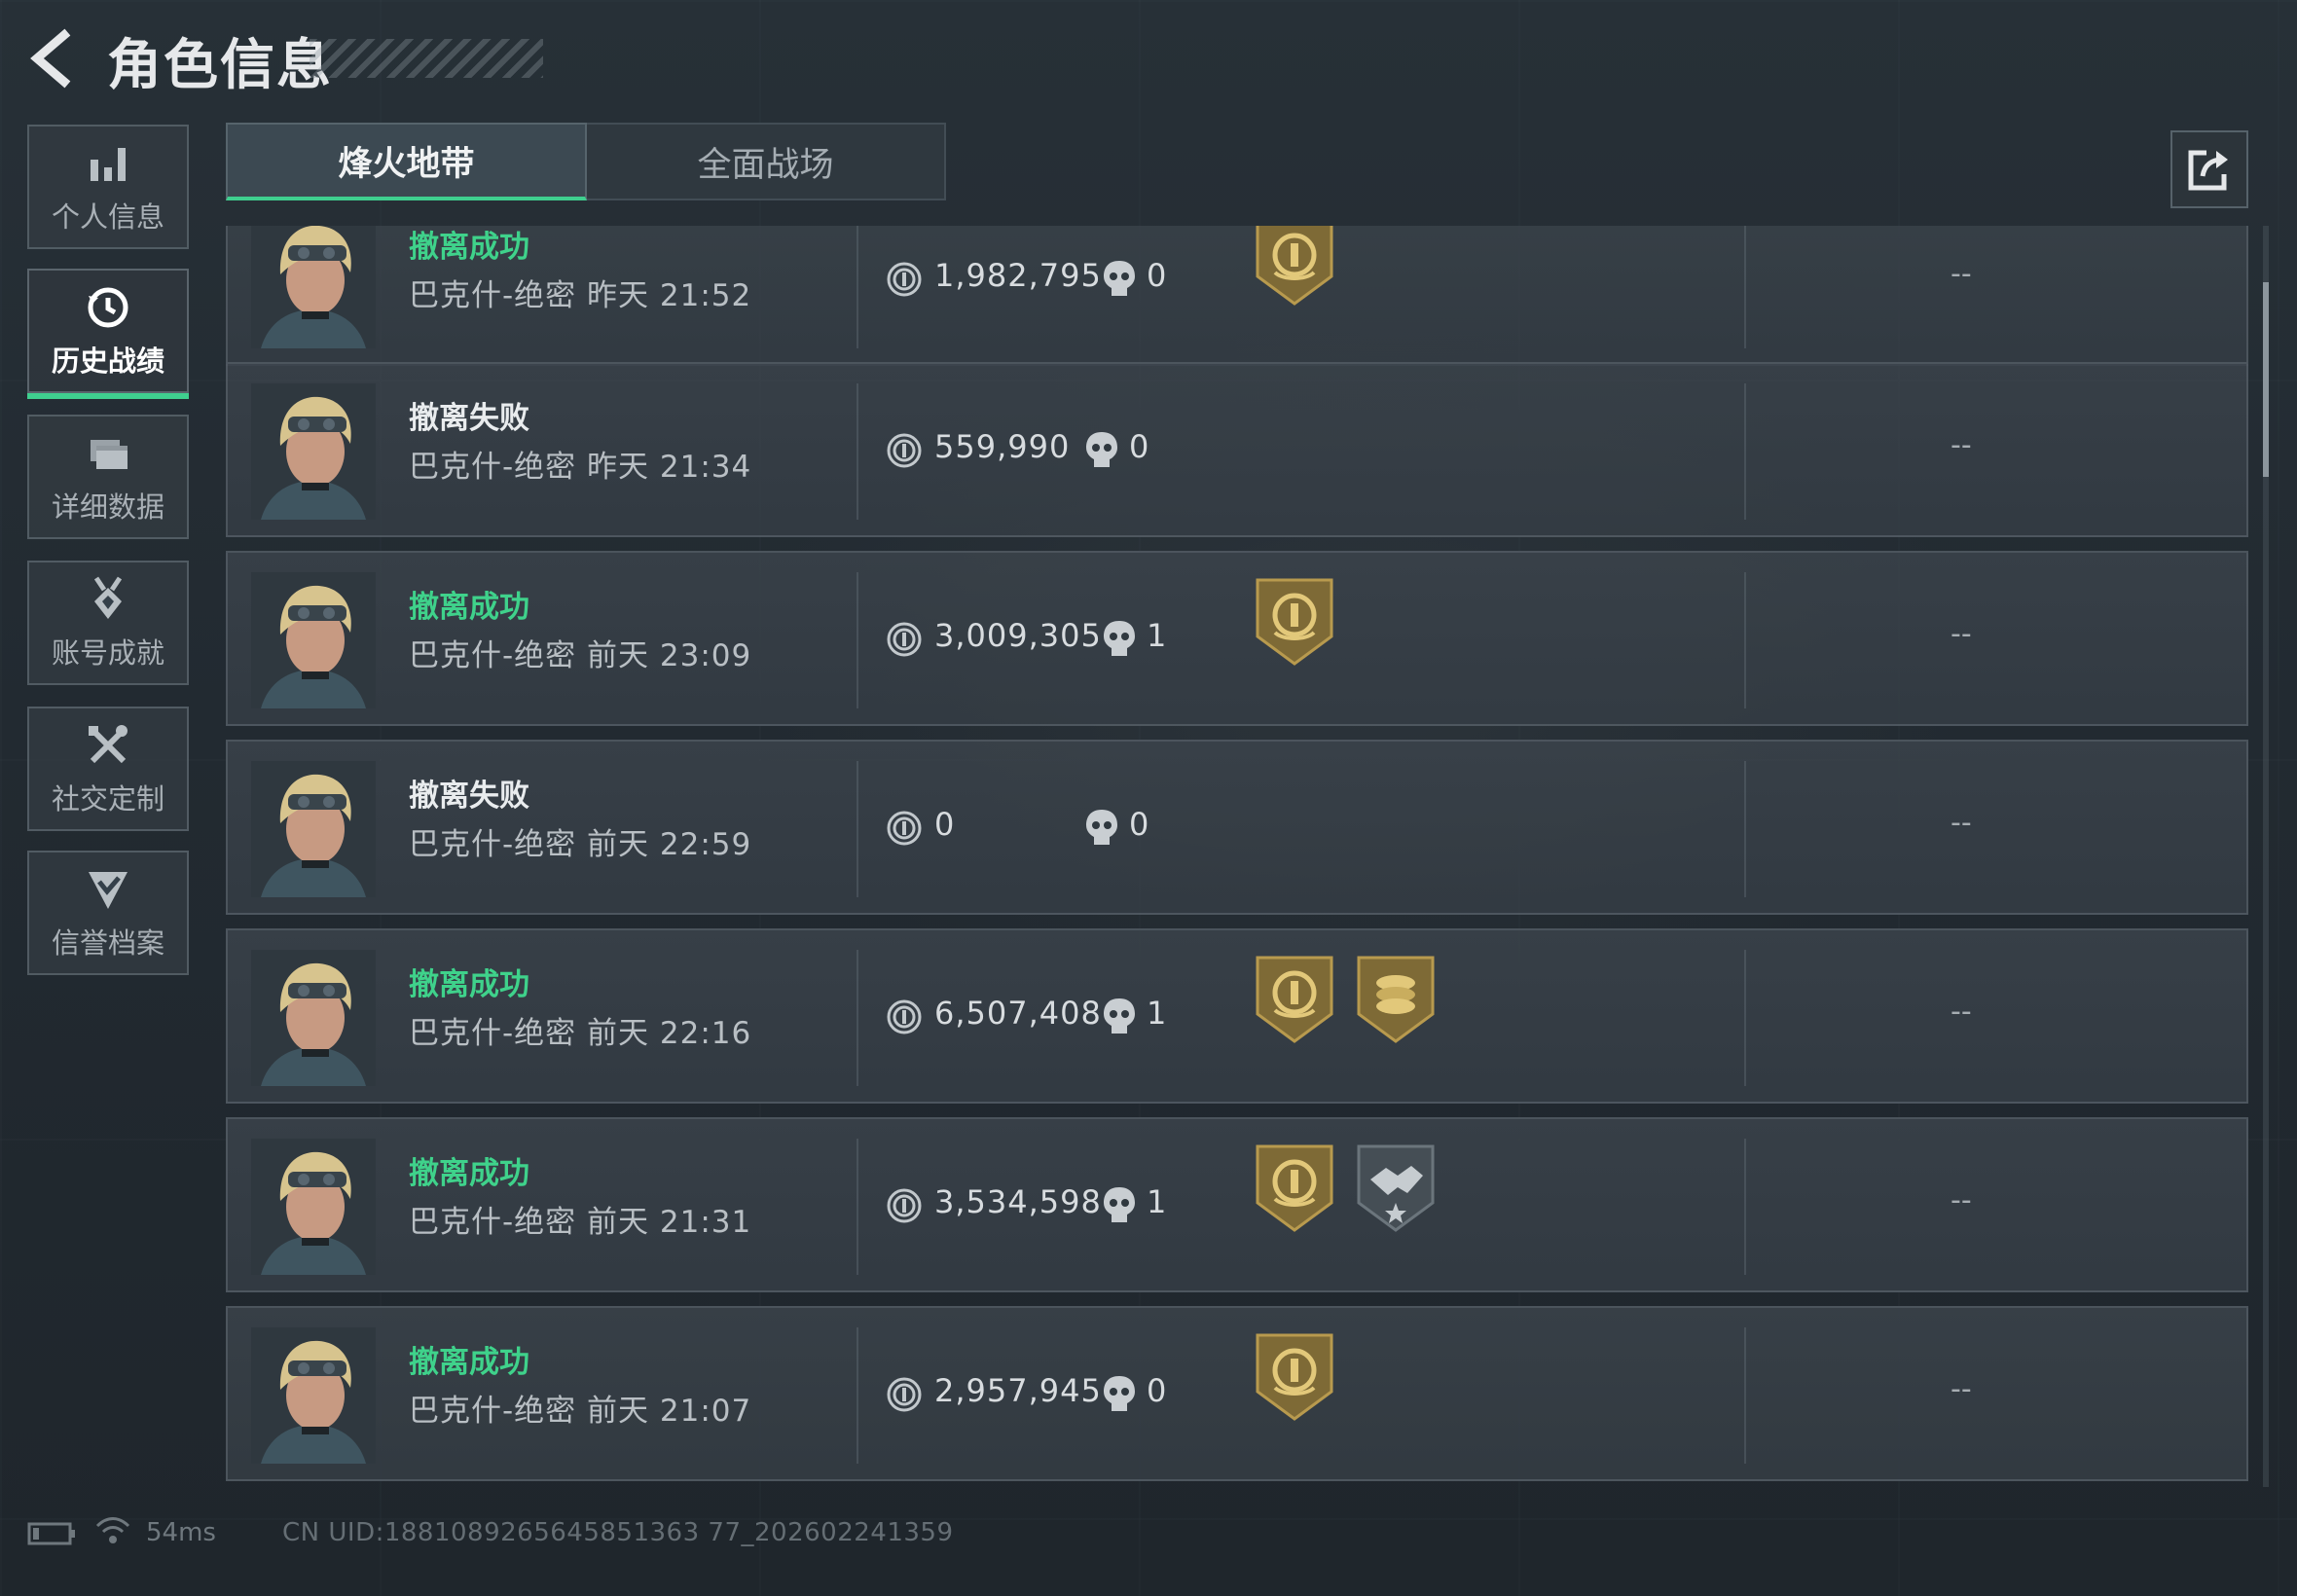 The width and height of the screenshot is (2297, 1596). Describe the element at coordinates (580, 1219) in the screenshot. I see `map-and-time: 巴克什-绝密 前天 21:31` at that location.